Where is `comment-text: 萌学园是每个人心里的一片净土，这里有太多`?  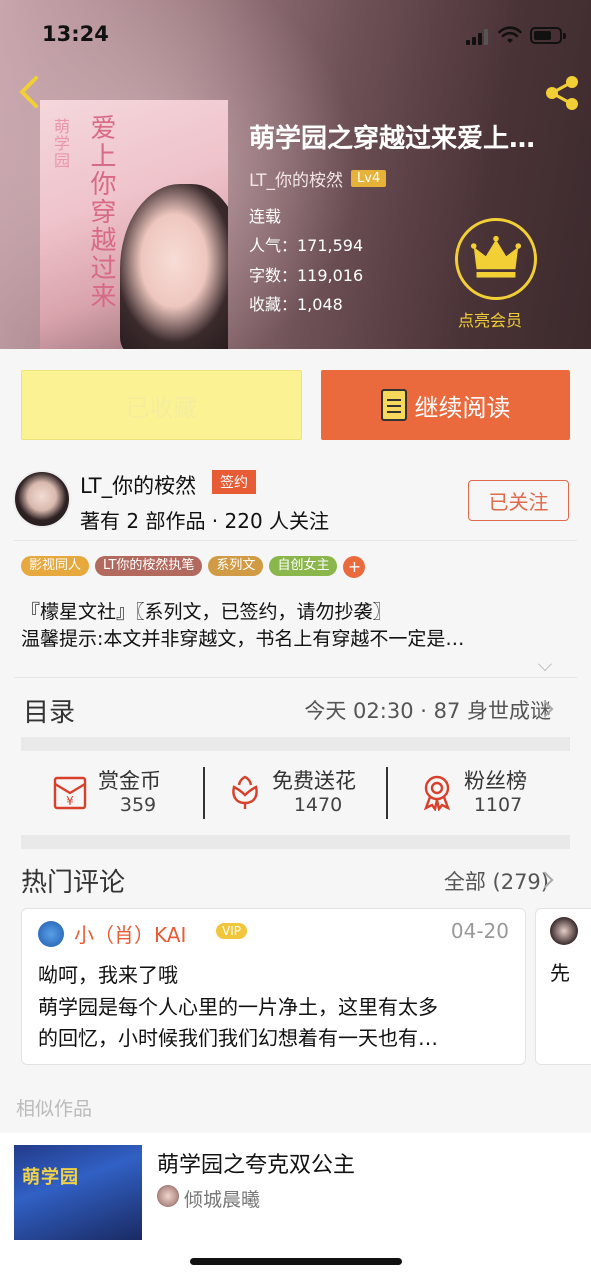
comment-text: 萌学园是每个人心里的一片净土，这里有太多 is located at coordinates (238, 1007).